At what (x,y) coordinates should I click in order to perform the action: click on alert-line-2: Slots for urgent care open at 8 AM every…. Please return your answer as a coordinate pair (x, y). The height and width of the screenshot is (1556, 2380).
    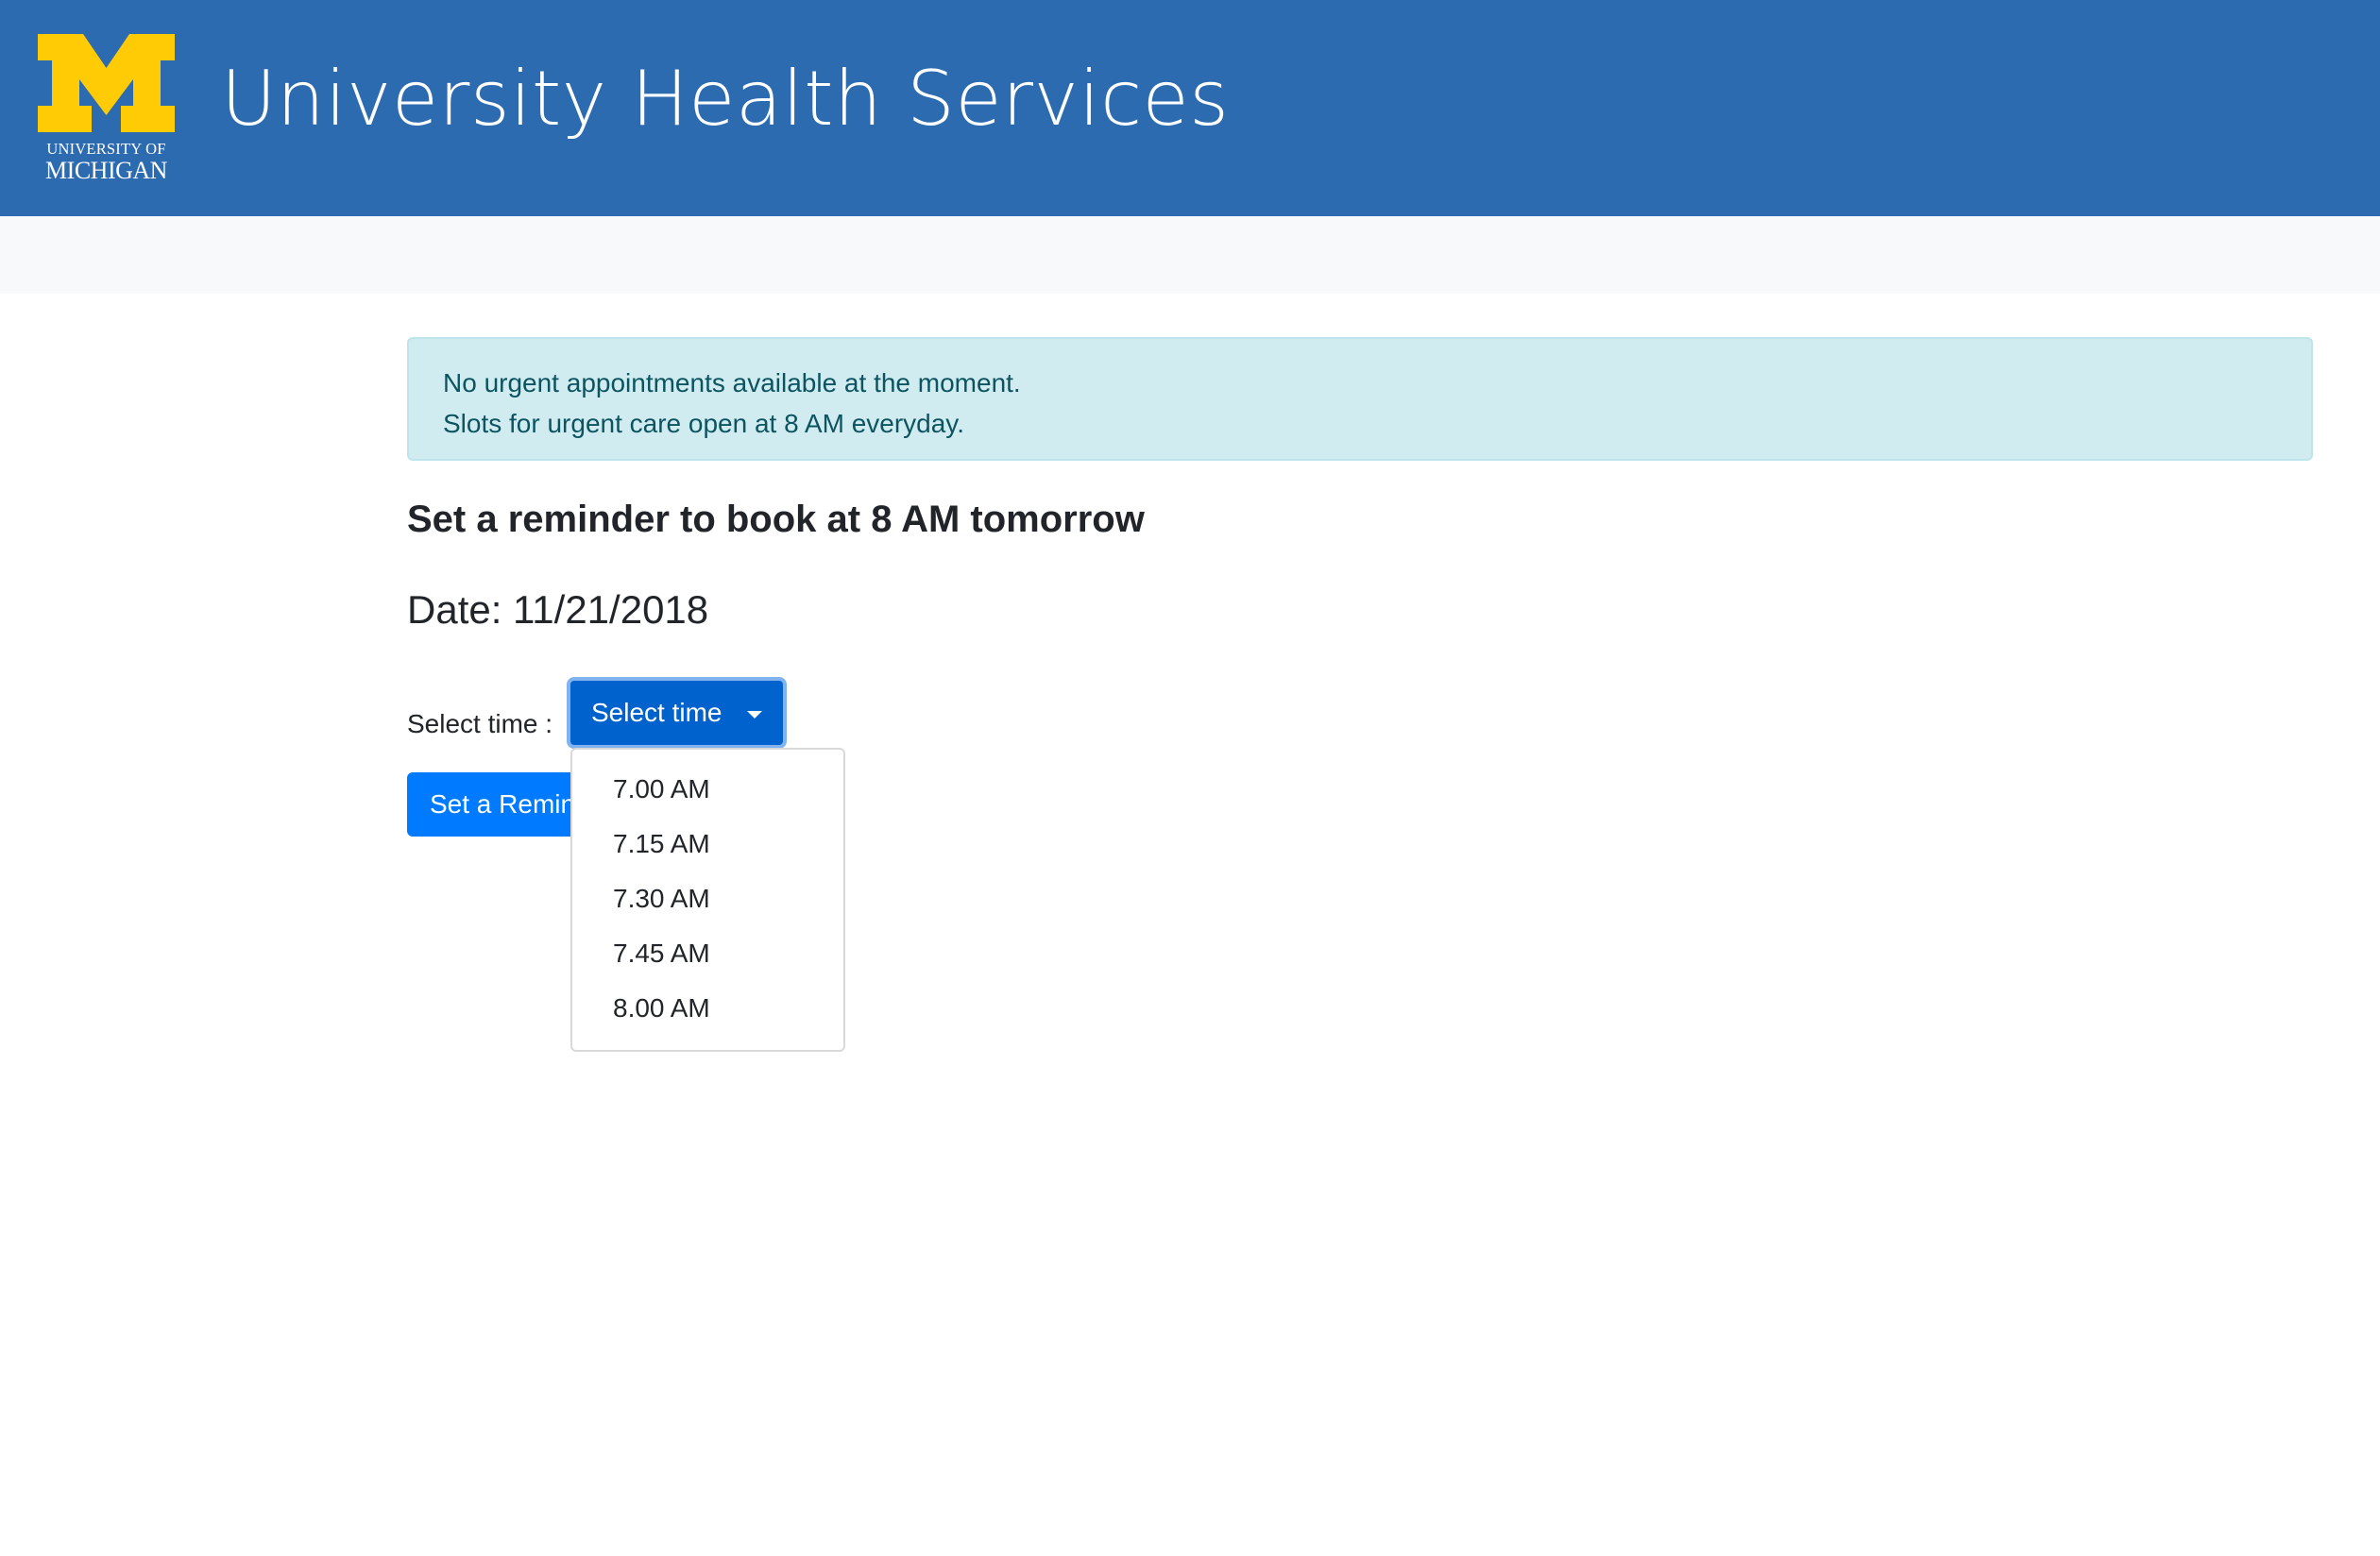
    Looking at the image, I should click on (704, 423).